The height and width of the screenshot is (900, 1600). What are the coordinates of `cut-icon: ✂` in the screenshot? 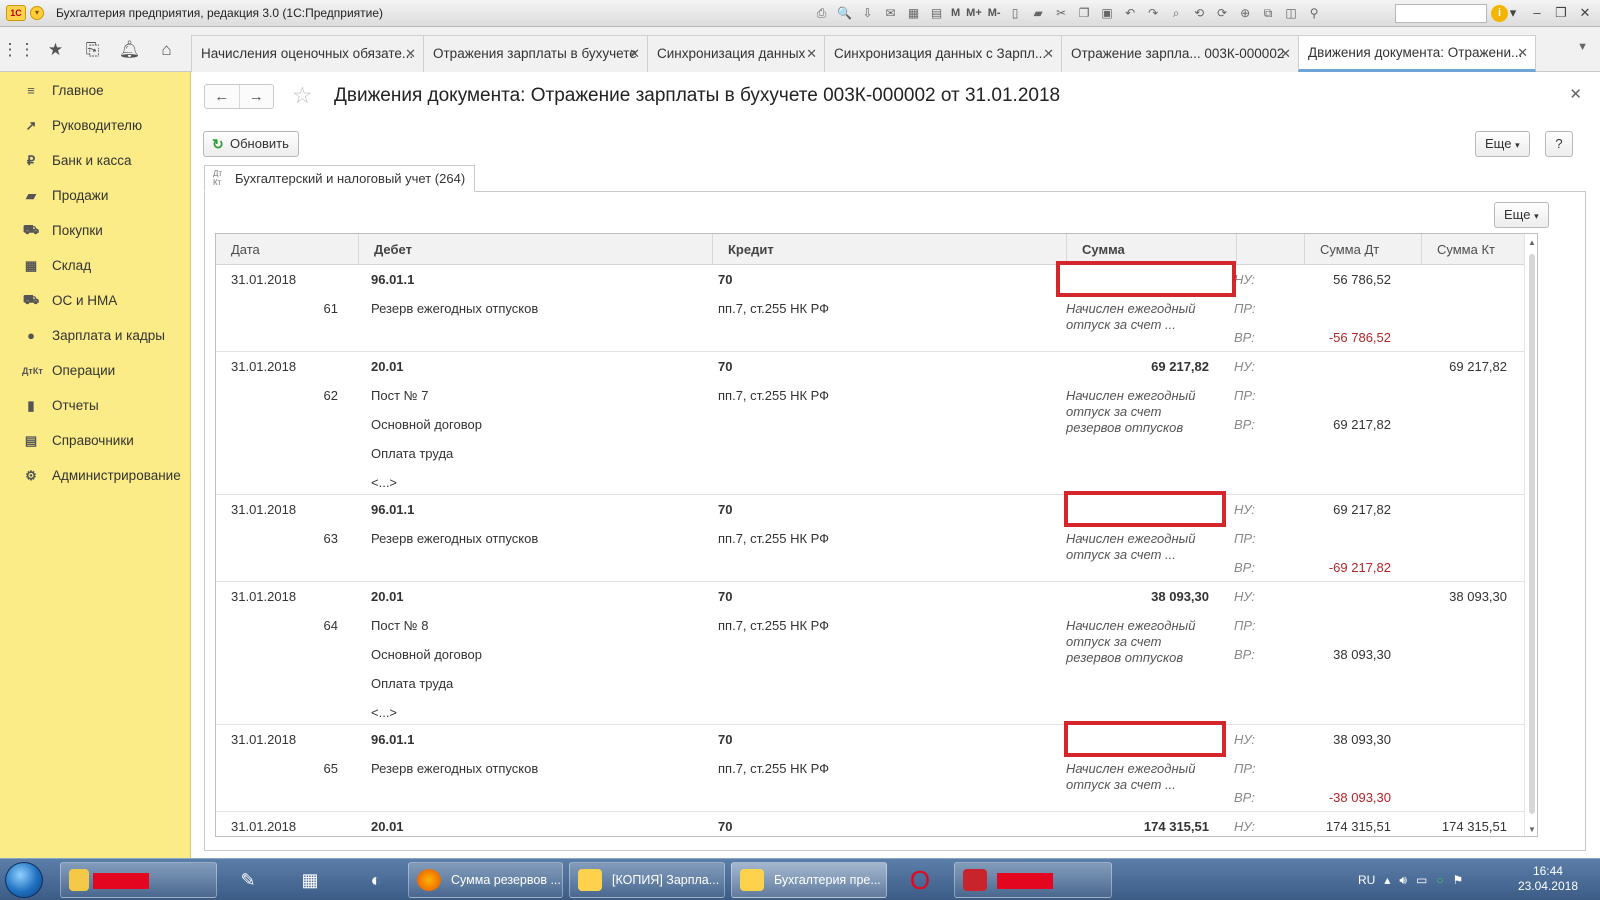 It's located at (1061, 13).